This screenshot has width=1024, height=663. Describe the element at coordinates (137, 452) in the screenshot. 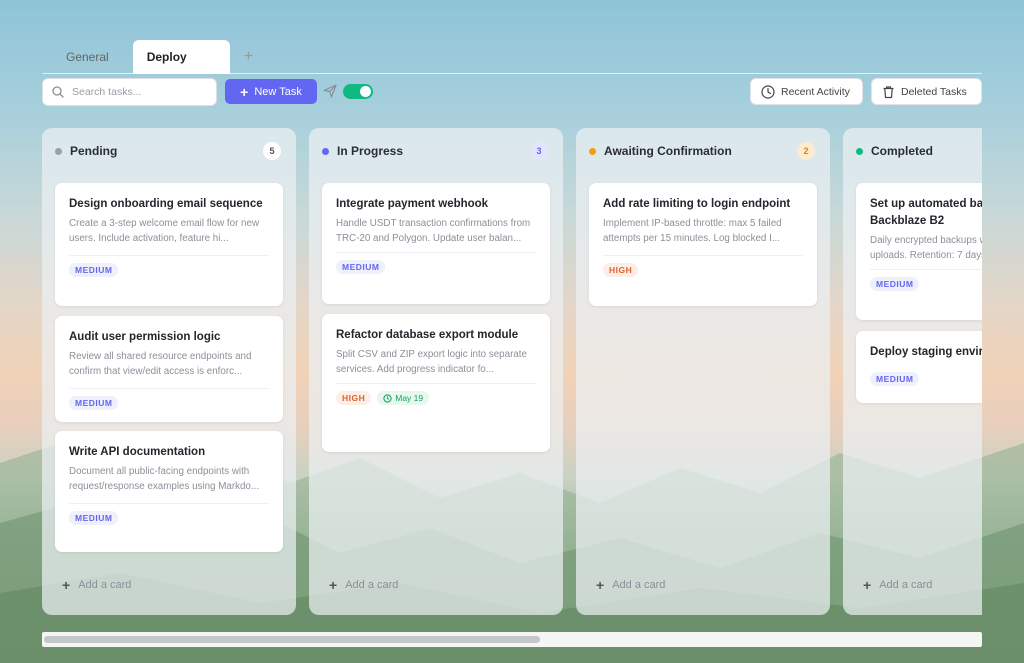

I see `card-title: Write API documentation` at that location.